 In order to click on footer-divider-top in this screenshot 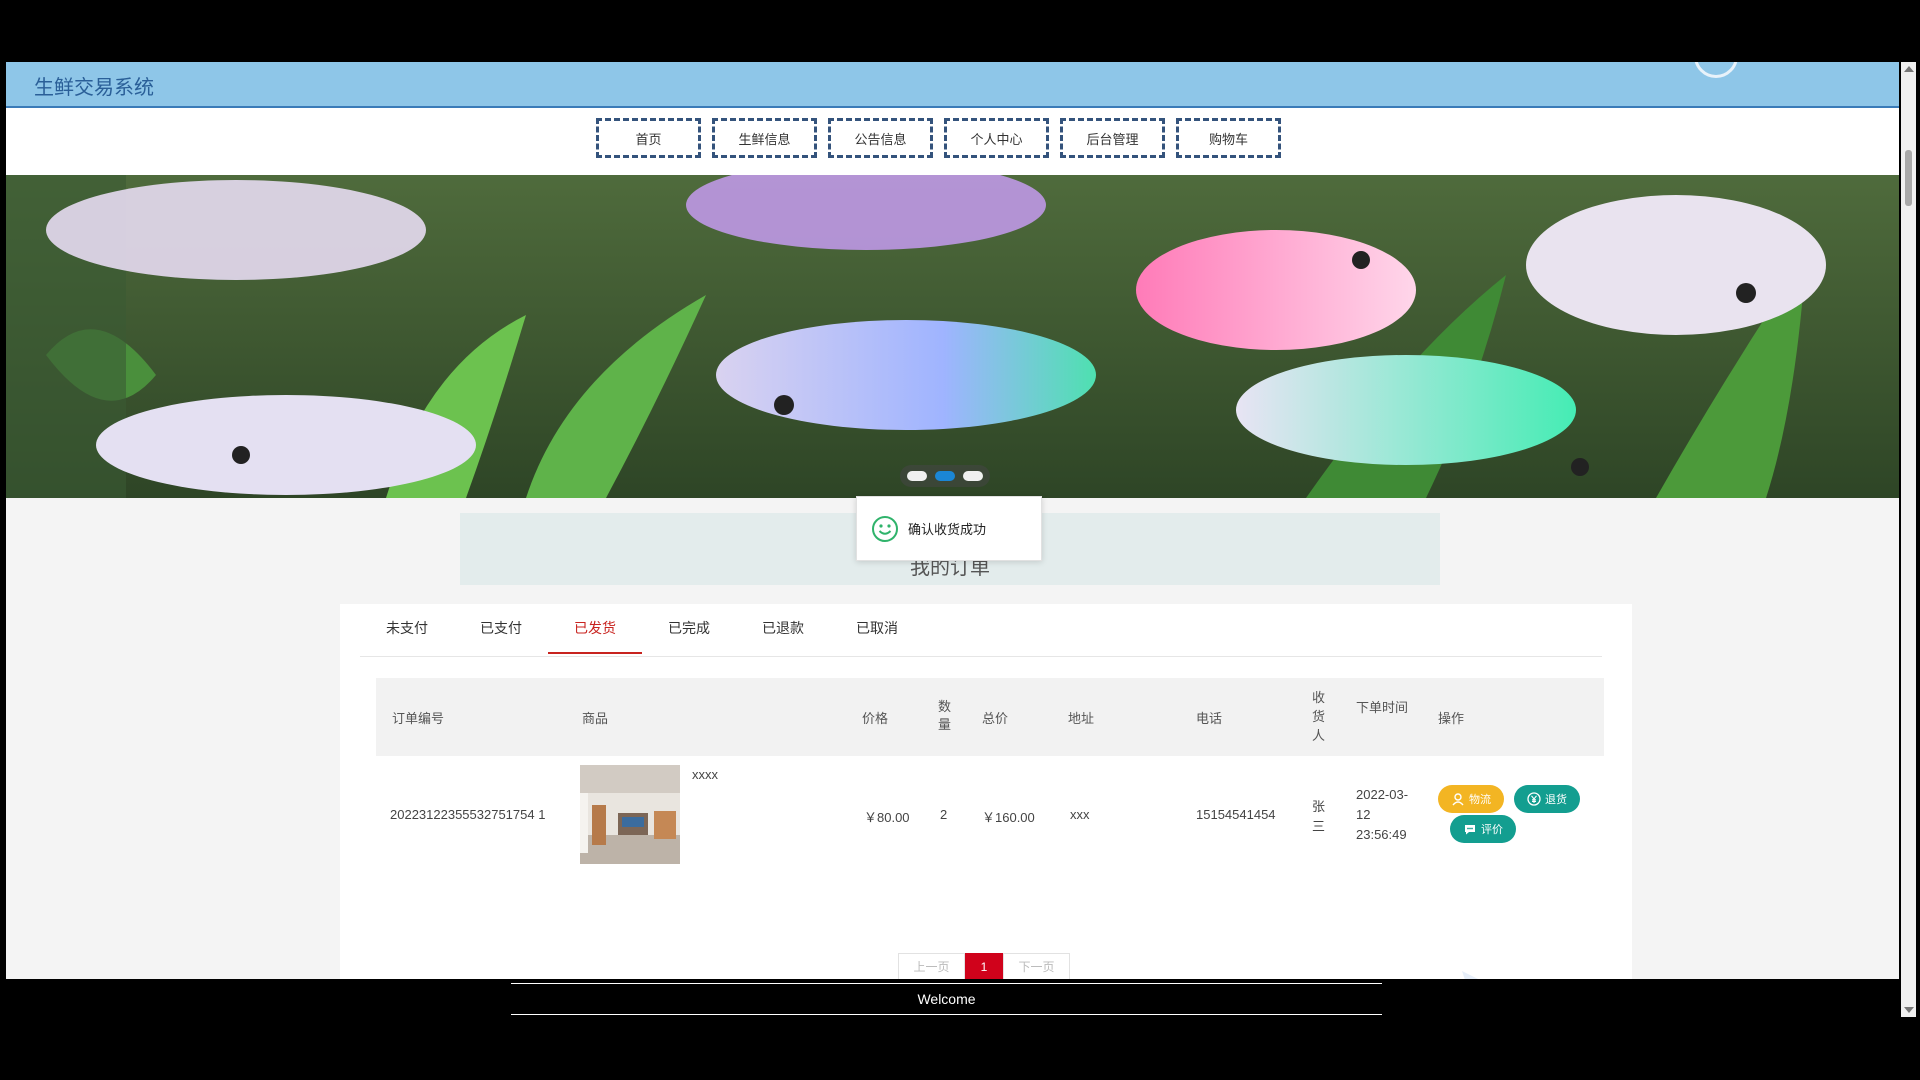, I will do `click(946, 983)`.